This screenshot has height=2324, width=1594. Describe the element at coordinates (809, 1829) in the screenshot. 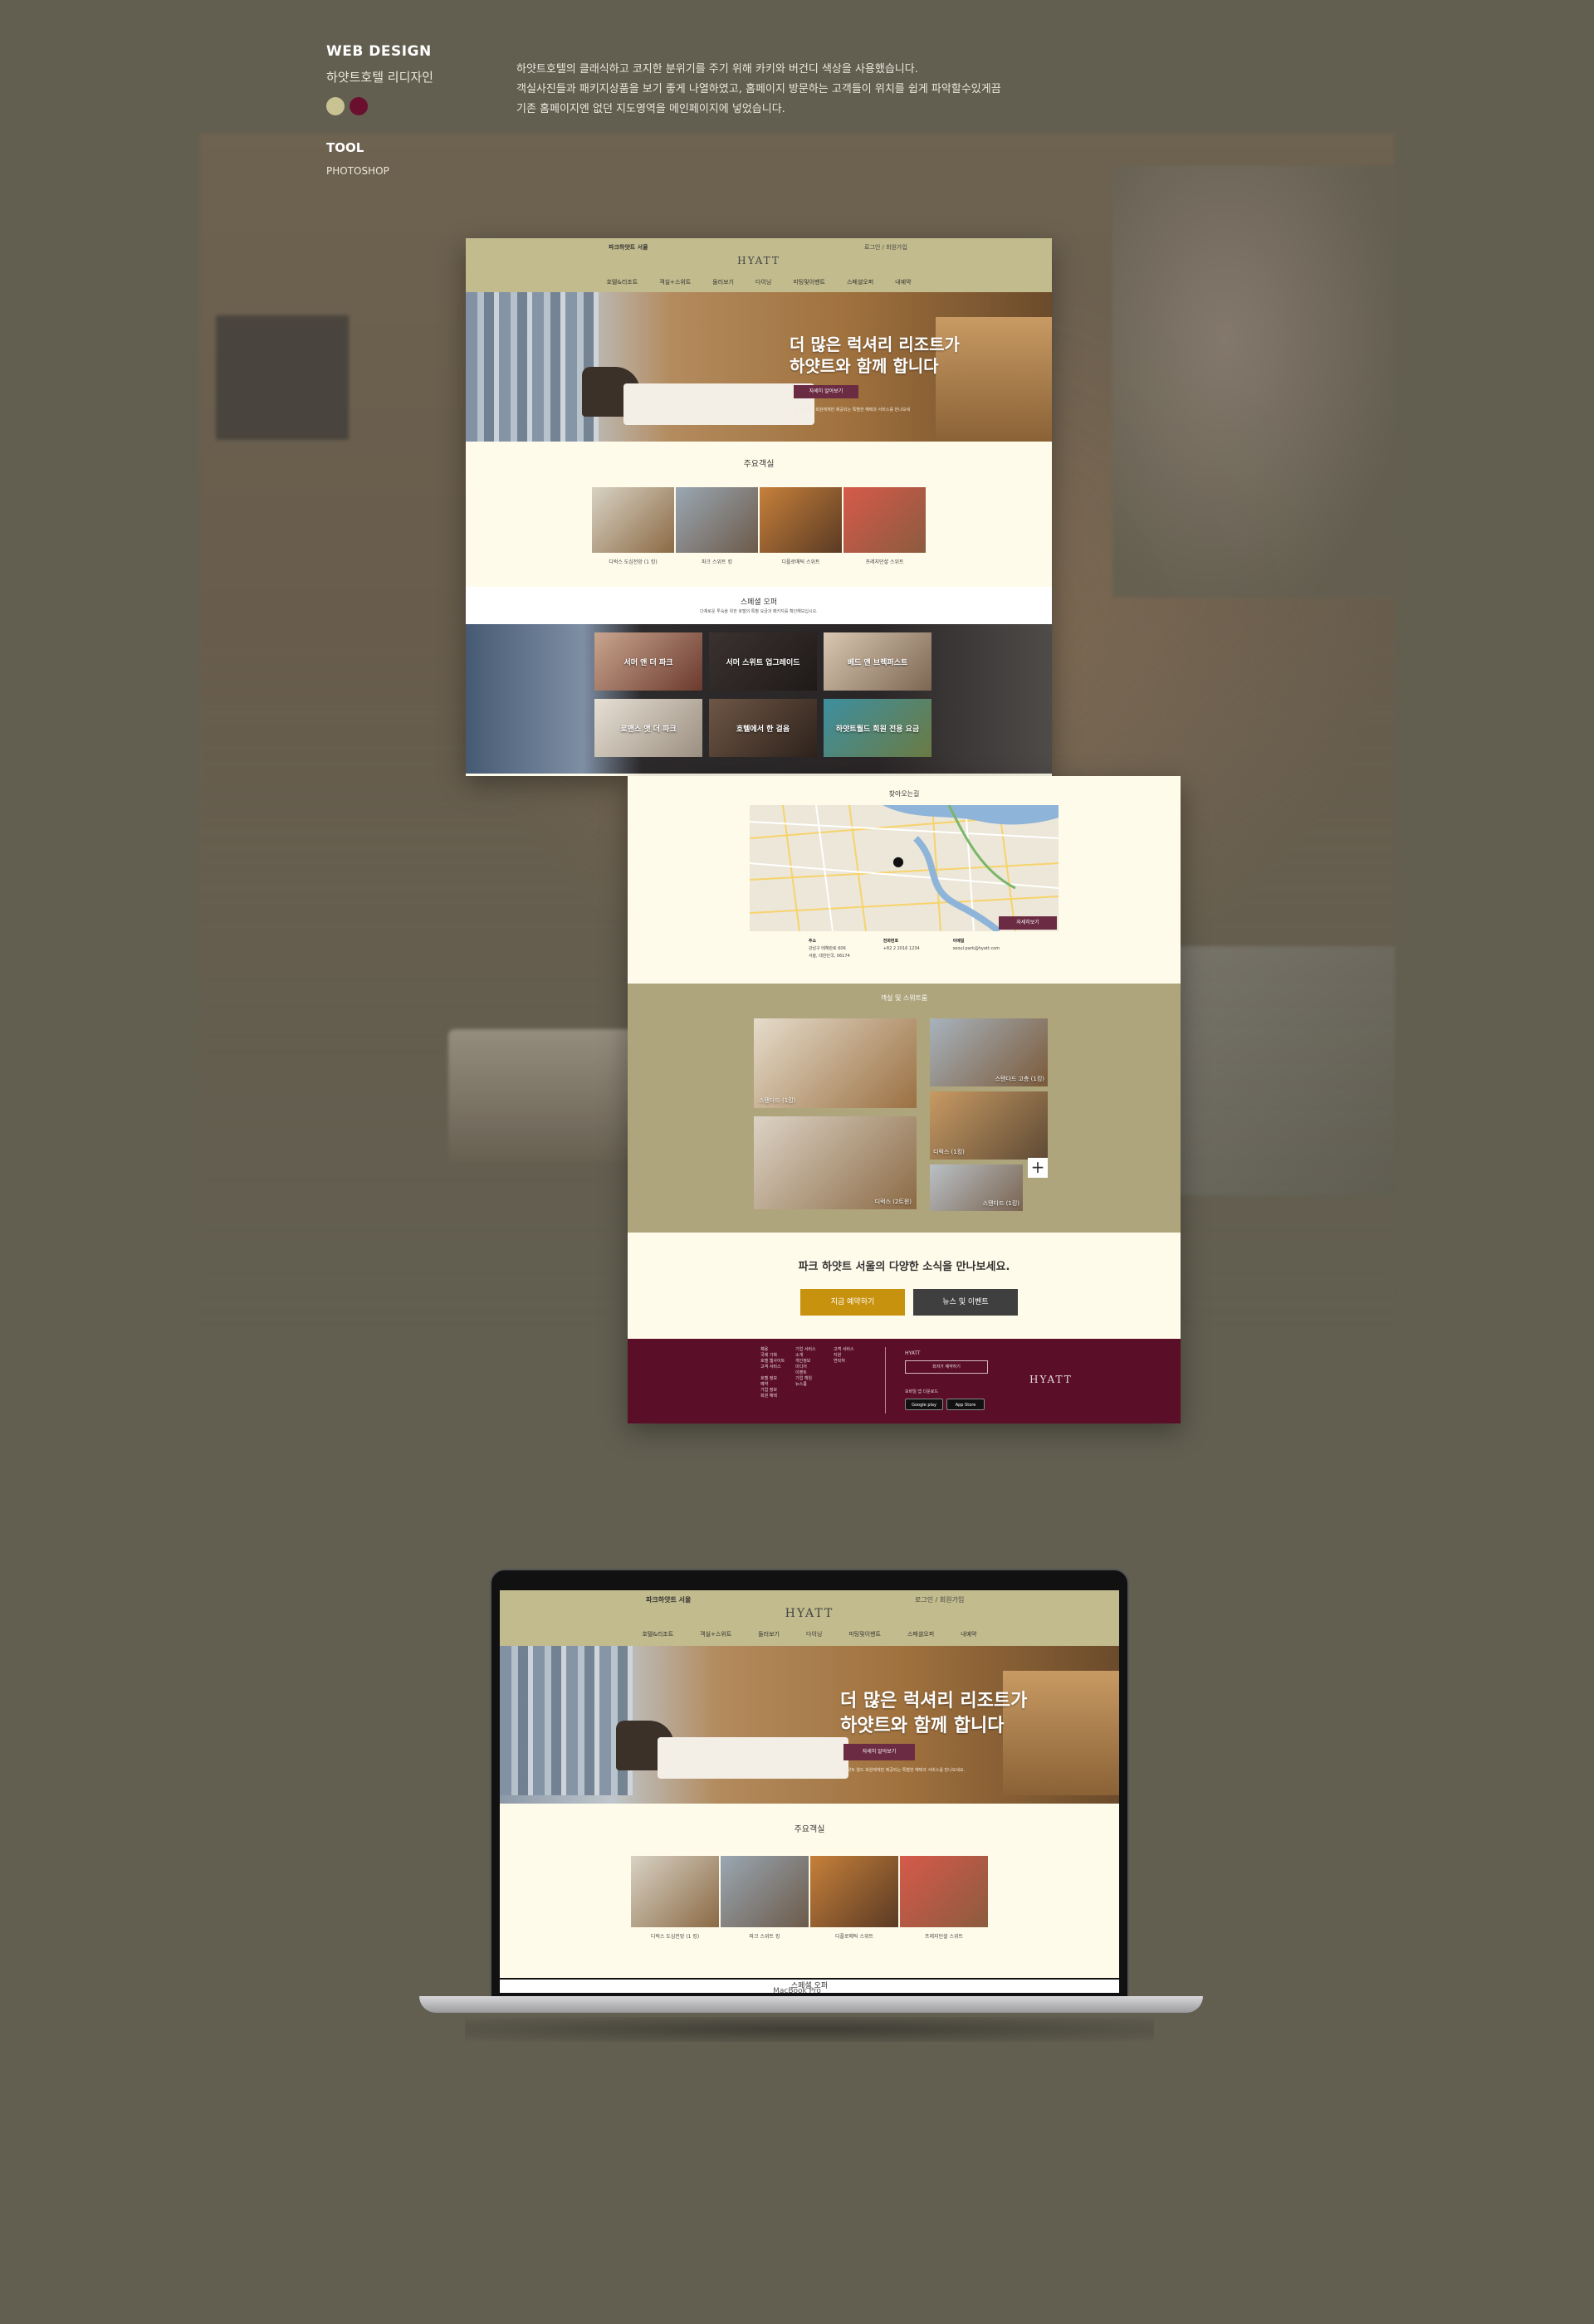

I see `main-rooms-title: 주요객실` at that location.